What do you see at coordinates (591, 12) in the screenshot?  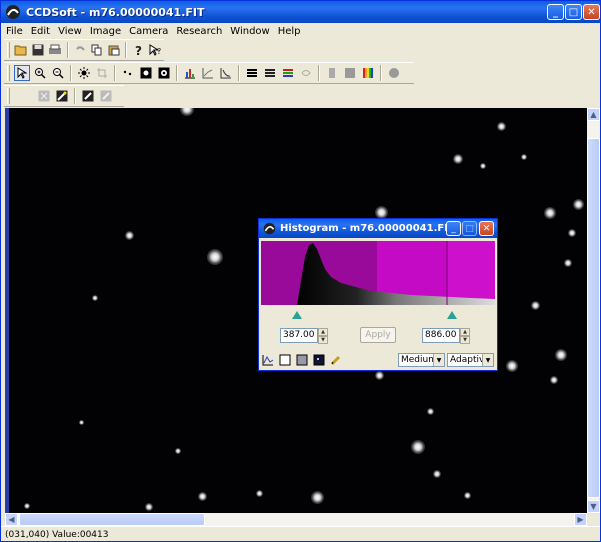 I see `close-button: ✕` at bounding box center [591, 12].